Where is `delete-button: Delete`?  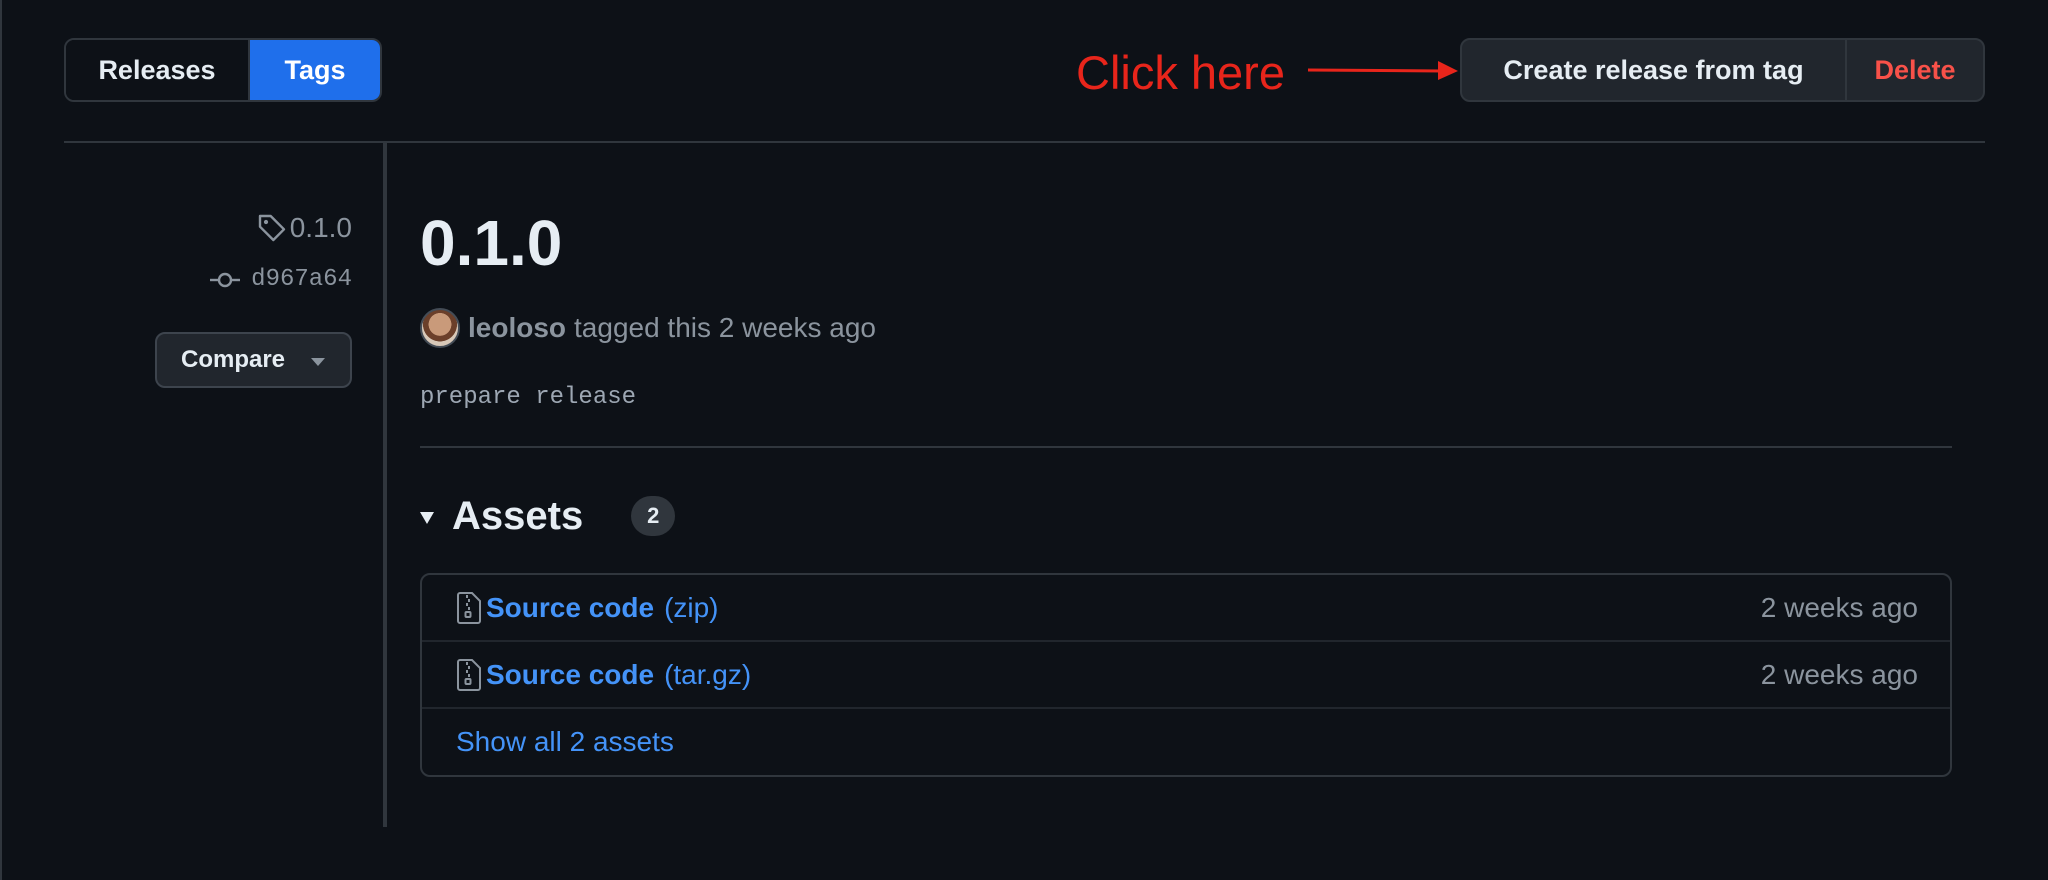
delete-button: Delete is located at coordinates (1915, 70).